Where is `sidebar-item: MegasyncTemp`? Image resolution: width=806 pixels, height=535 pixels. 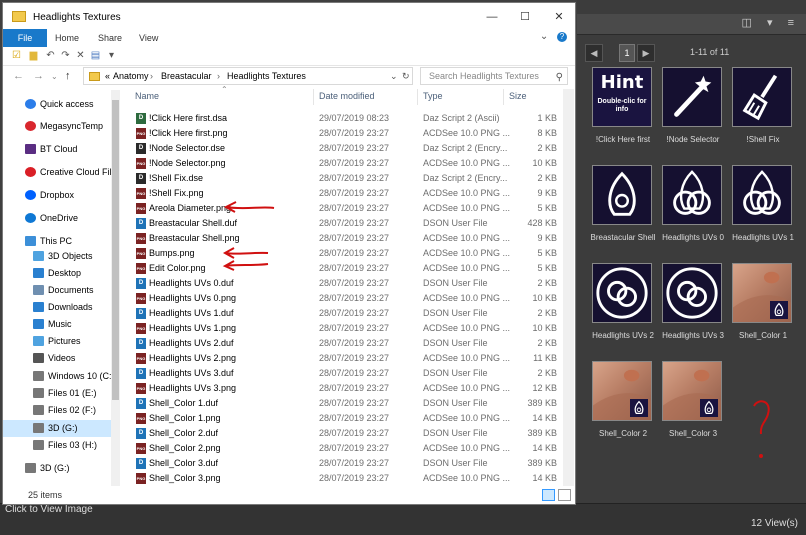 sidebar-item: MegasyncTemp is located at coordinates (61, 126).